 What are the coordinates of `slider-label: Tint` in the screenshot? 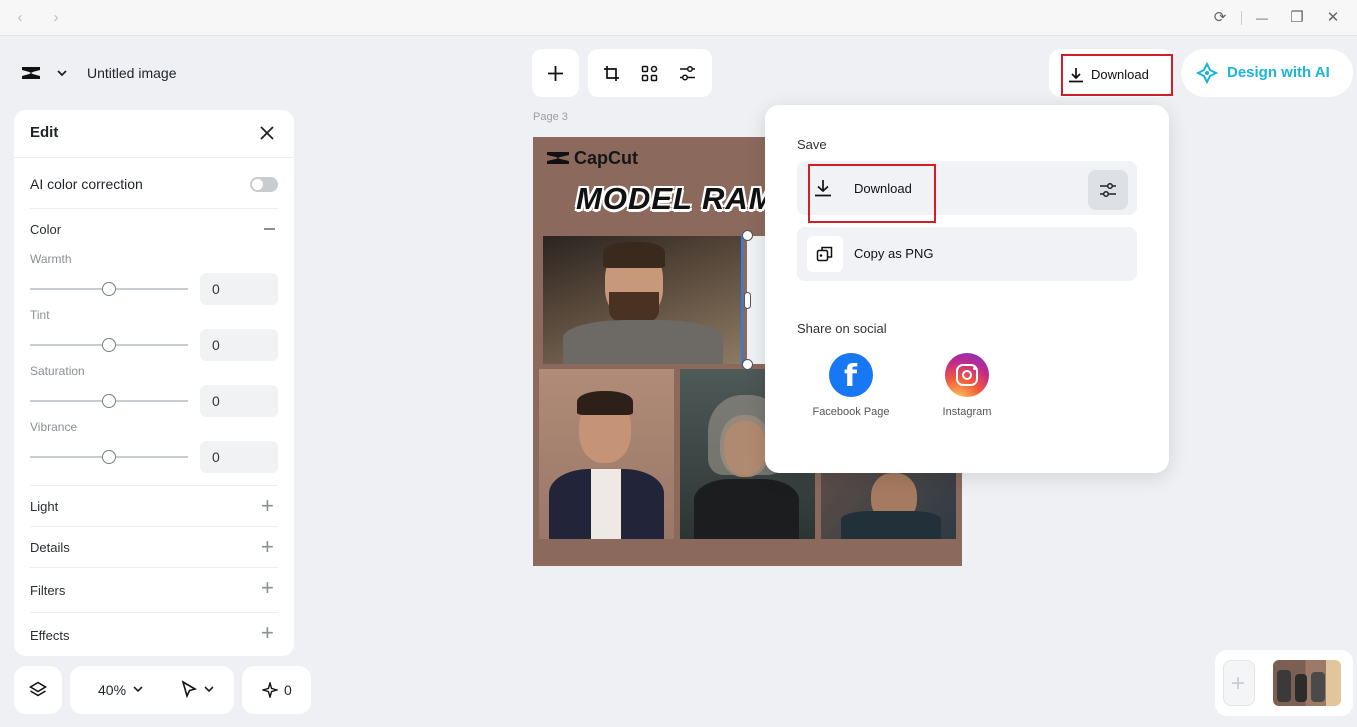 It's located at (40, 315).